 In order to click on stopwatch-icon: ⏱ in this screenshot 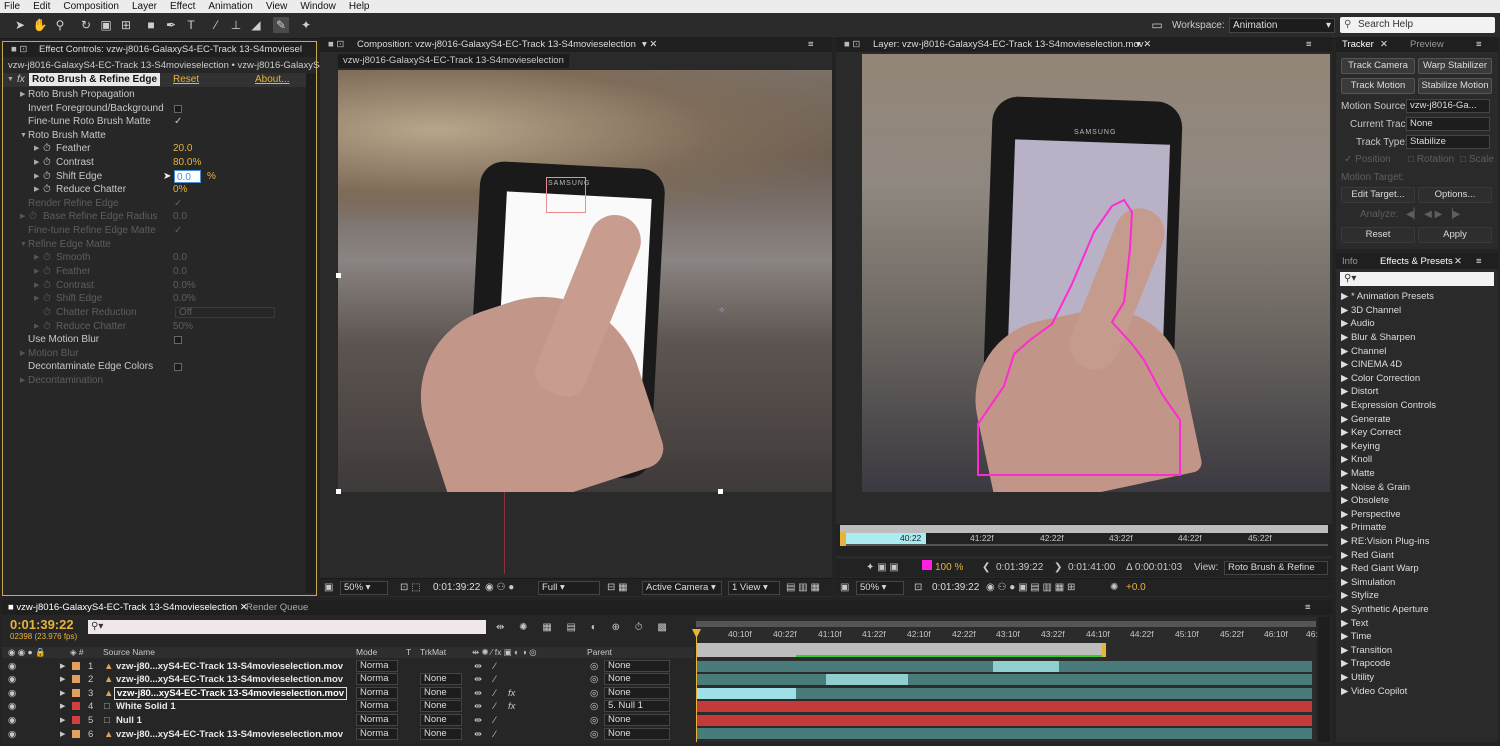, I will do `click(47, 162)`.